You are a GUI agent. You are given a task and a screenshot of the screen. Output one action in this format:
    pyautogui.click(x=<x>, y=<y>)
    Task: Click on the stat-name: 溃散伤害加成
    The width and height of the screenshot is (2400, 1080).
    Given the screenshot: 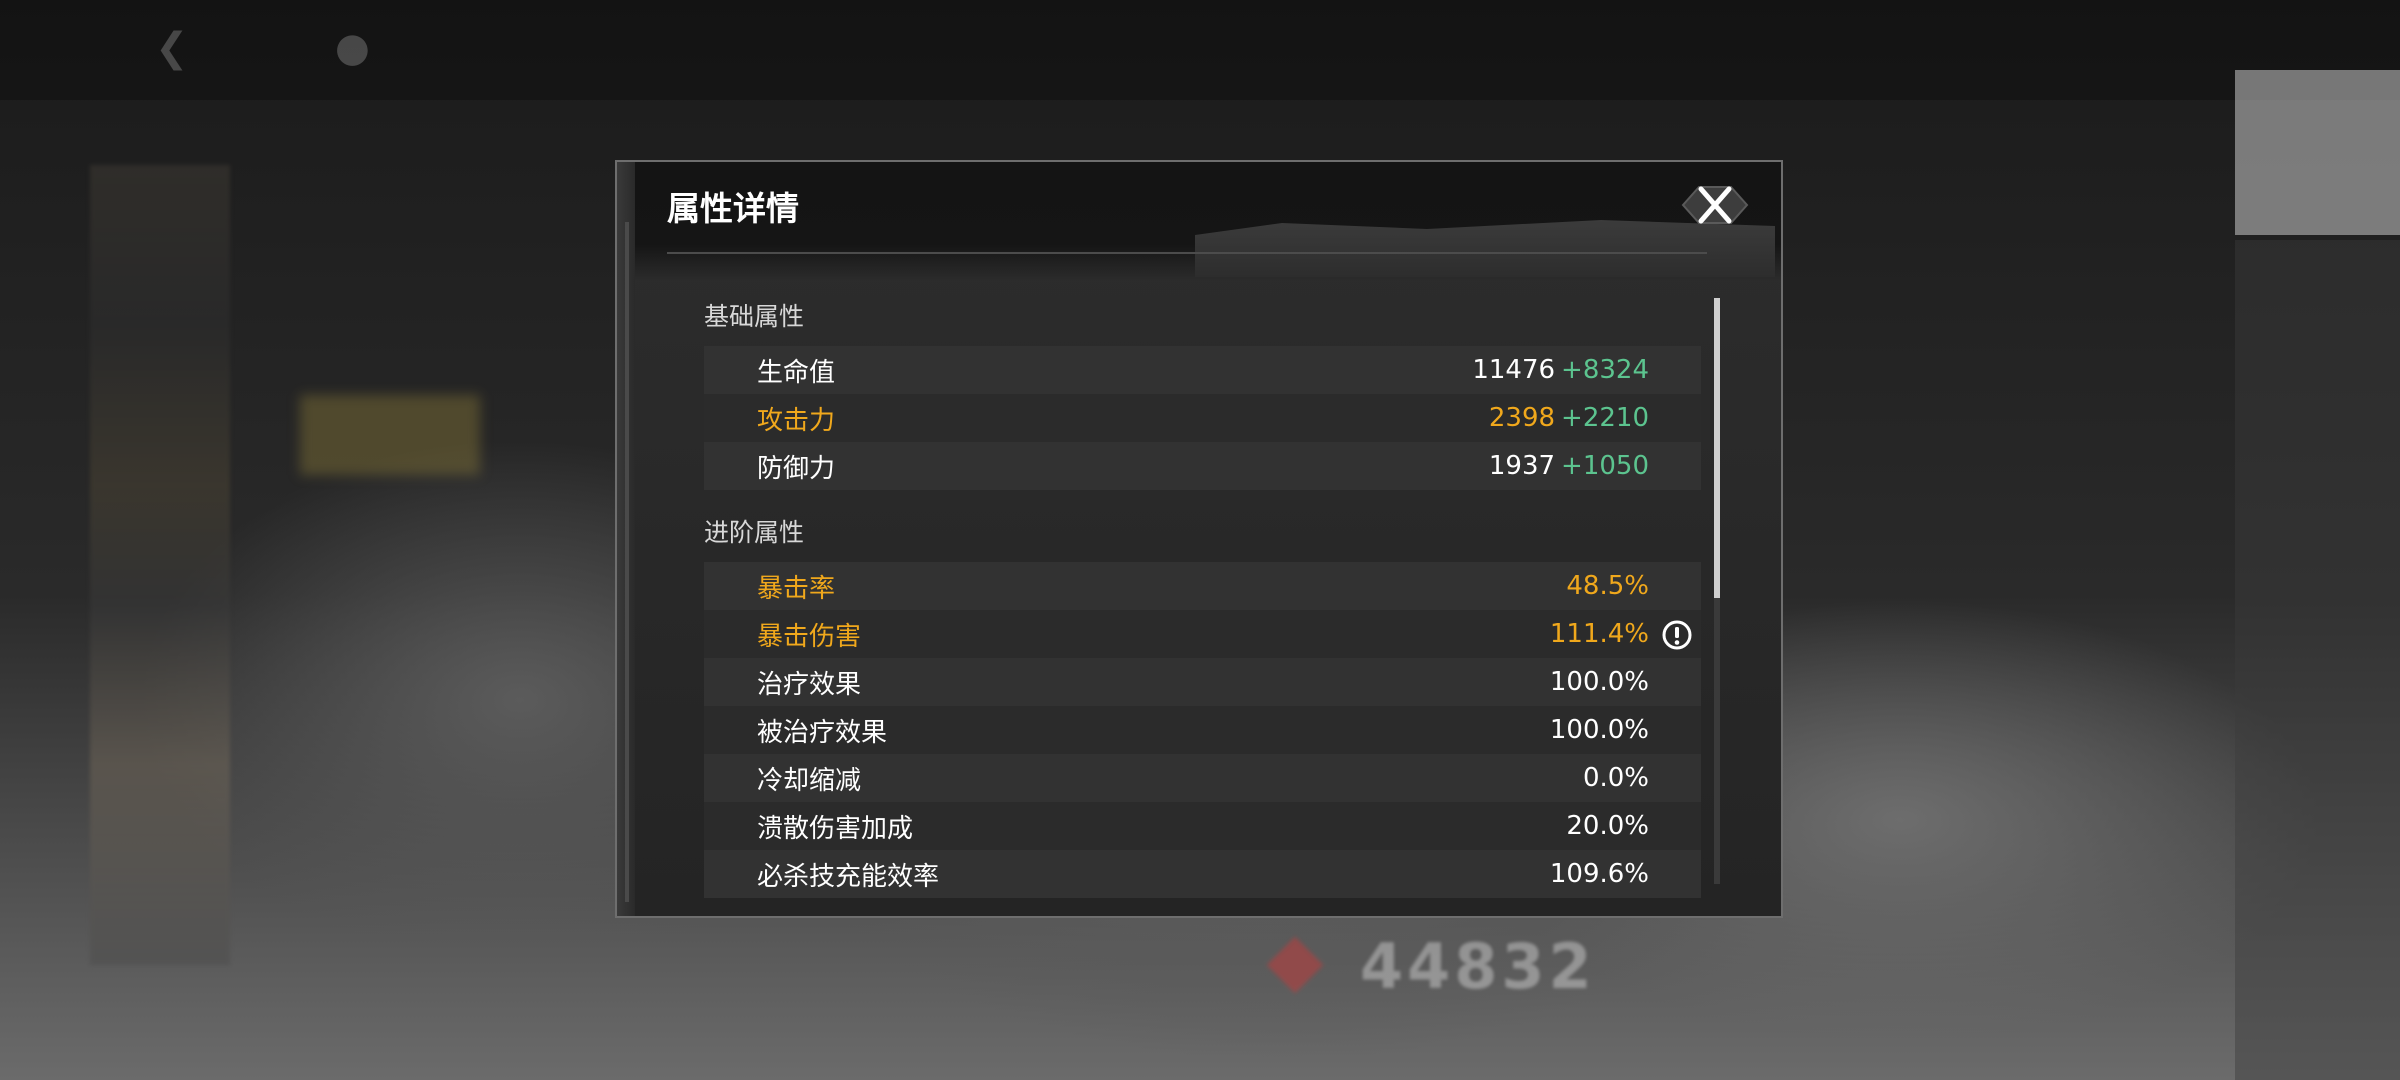 What is the action you would take?
    pyautogui.click(x=835, y=828)
    